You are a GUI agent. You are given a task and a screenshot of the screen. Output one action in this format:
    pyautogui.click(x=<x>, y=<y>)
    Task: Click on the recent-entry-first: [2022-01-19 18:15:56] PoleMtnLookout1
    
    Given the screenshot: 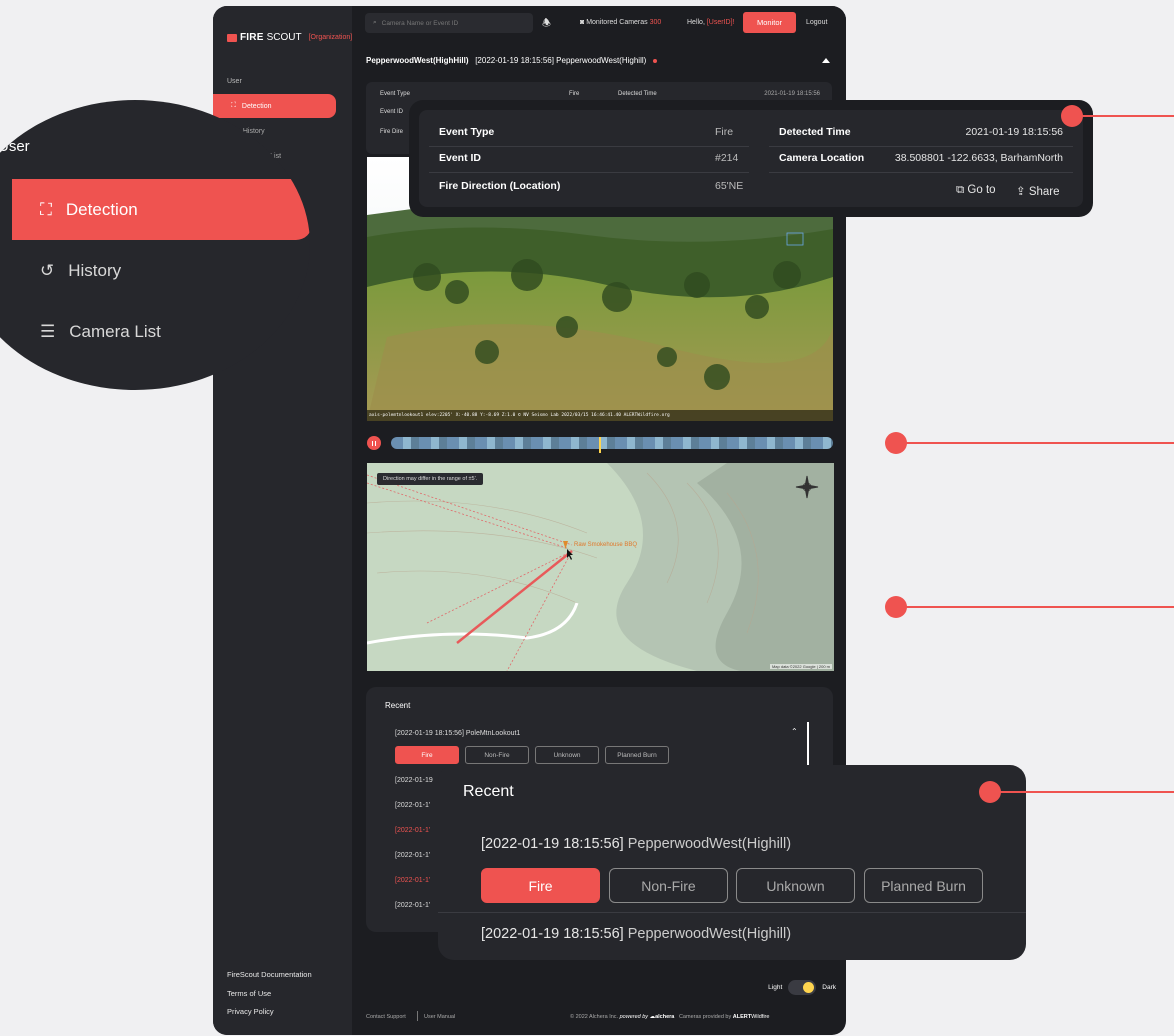 What is the action you would take?
    pyautogui.click(x=457, y=733)
    